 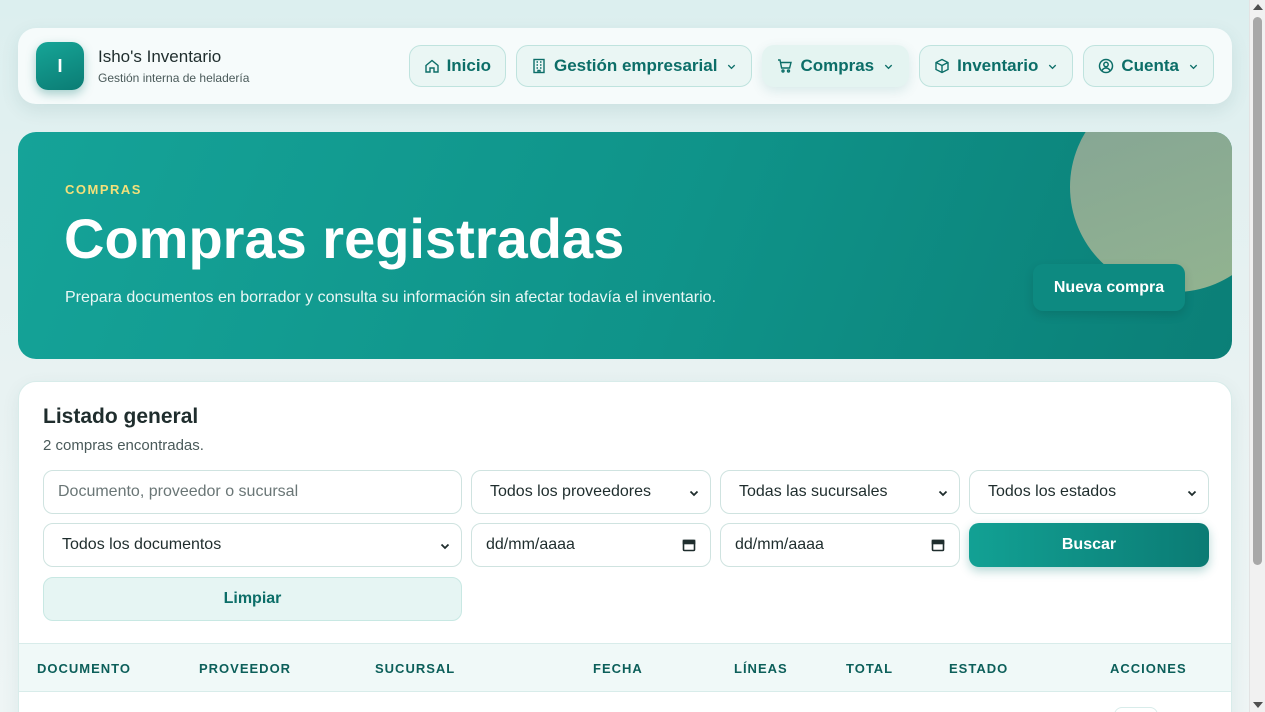 I want to click on col-fecha: FECHA, so click(x=618, y=668).